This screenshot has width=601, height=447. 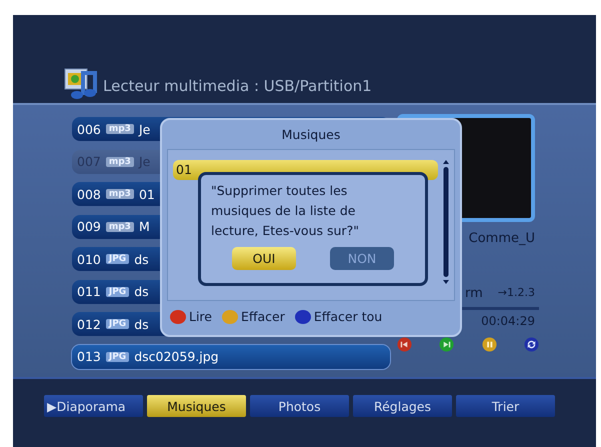 I want to click on scrollbar, so click(x=446, y=222).